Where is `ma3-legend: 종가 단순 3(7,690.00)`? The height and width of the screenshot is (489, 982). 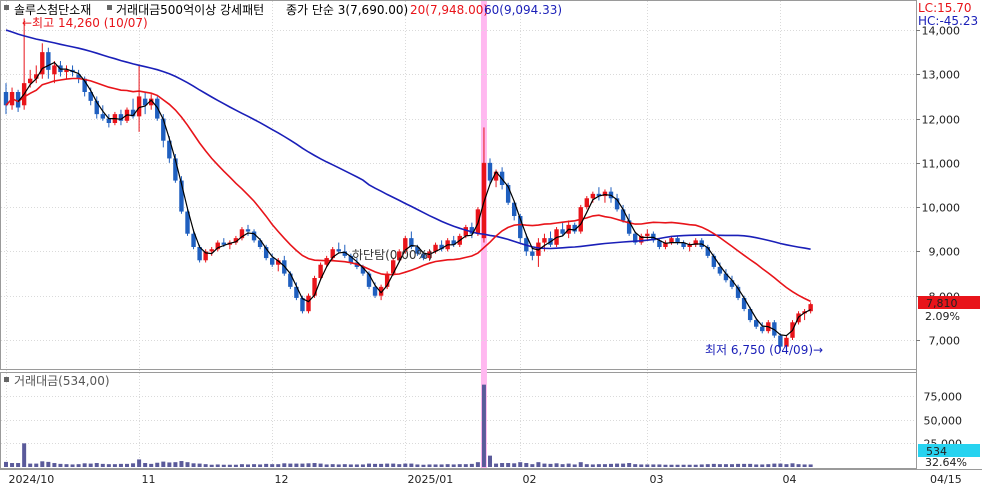 ma3-legend: 종가 단순 3(7,690.00) is located at coordinates (347, 10).